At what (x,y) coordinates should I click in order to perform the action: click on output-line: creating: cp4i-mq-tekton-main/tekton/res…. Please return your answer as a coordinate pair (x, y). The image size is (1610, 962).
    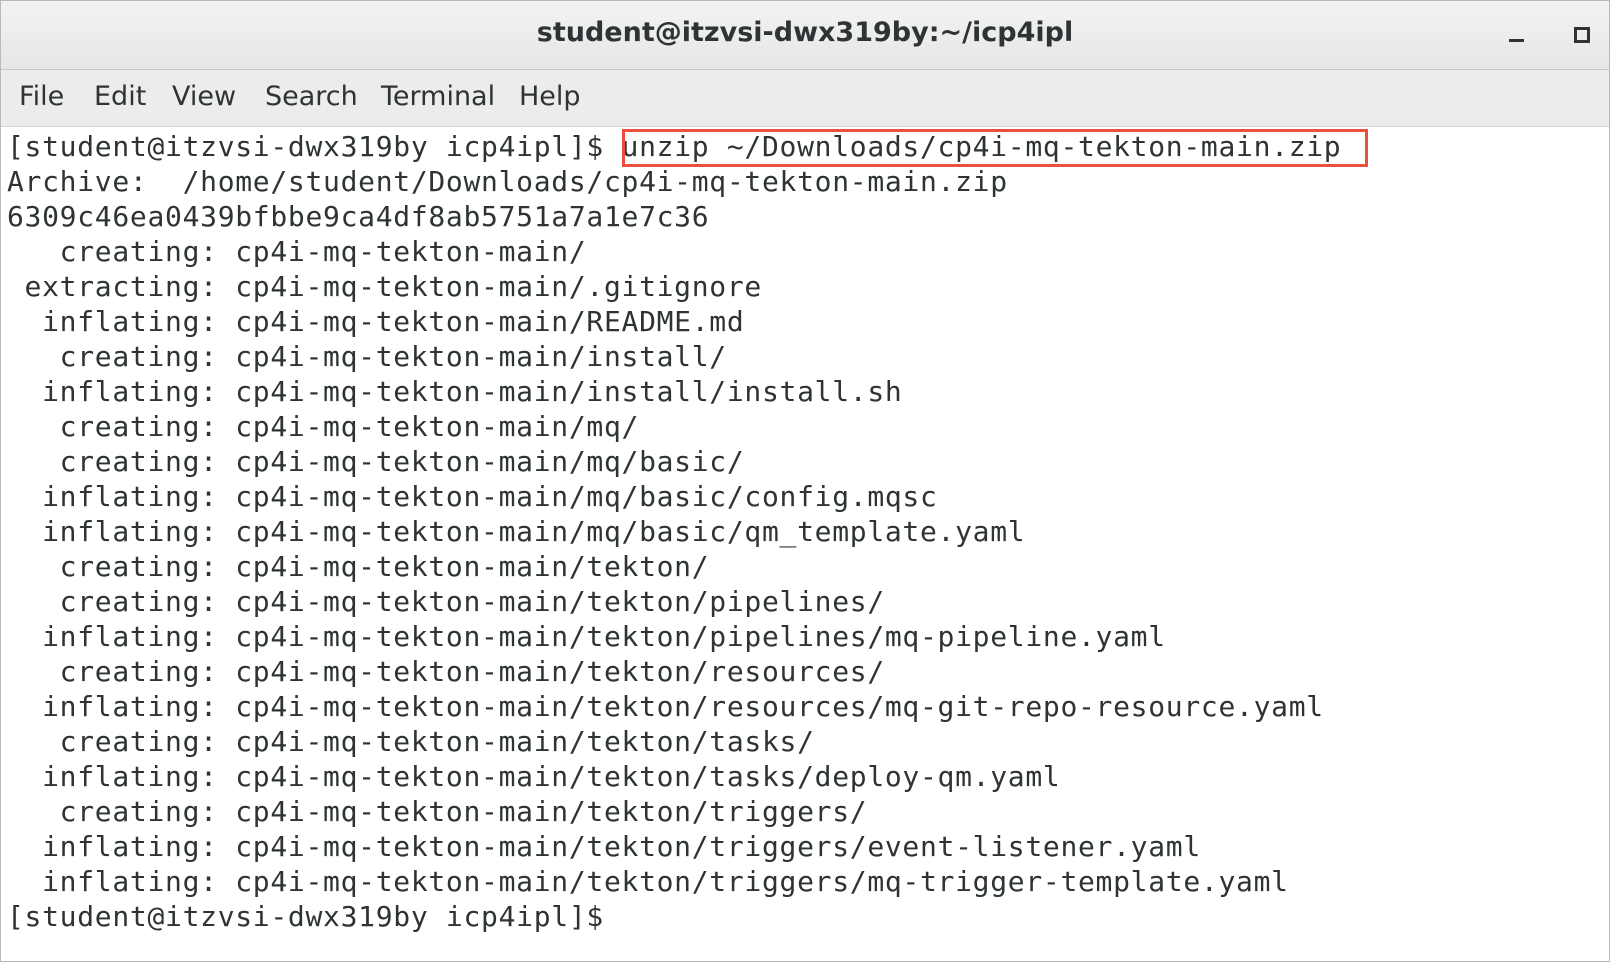
    Looking at the image, I should click on (446, 671).